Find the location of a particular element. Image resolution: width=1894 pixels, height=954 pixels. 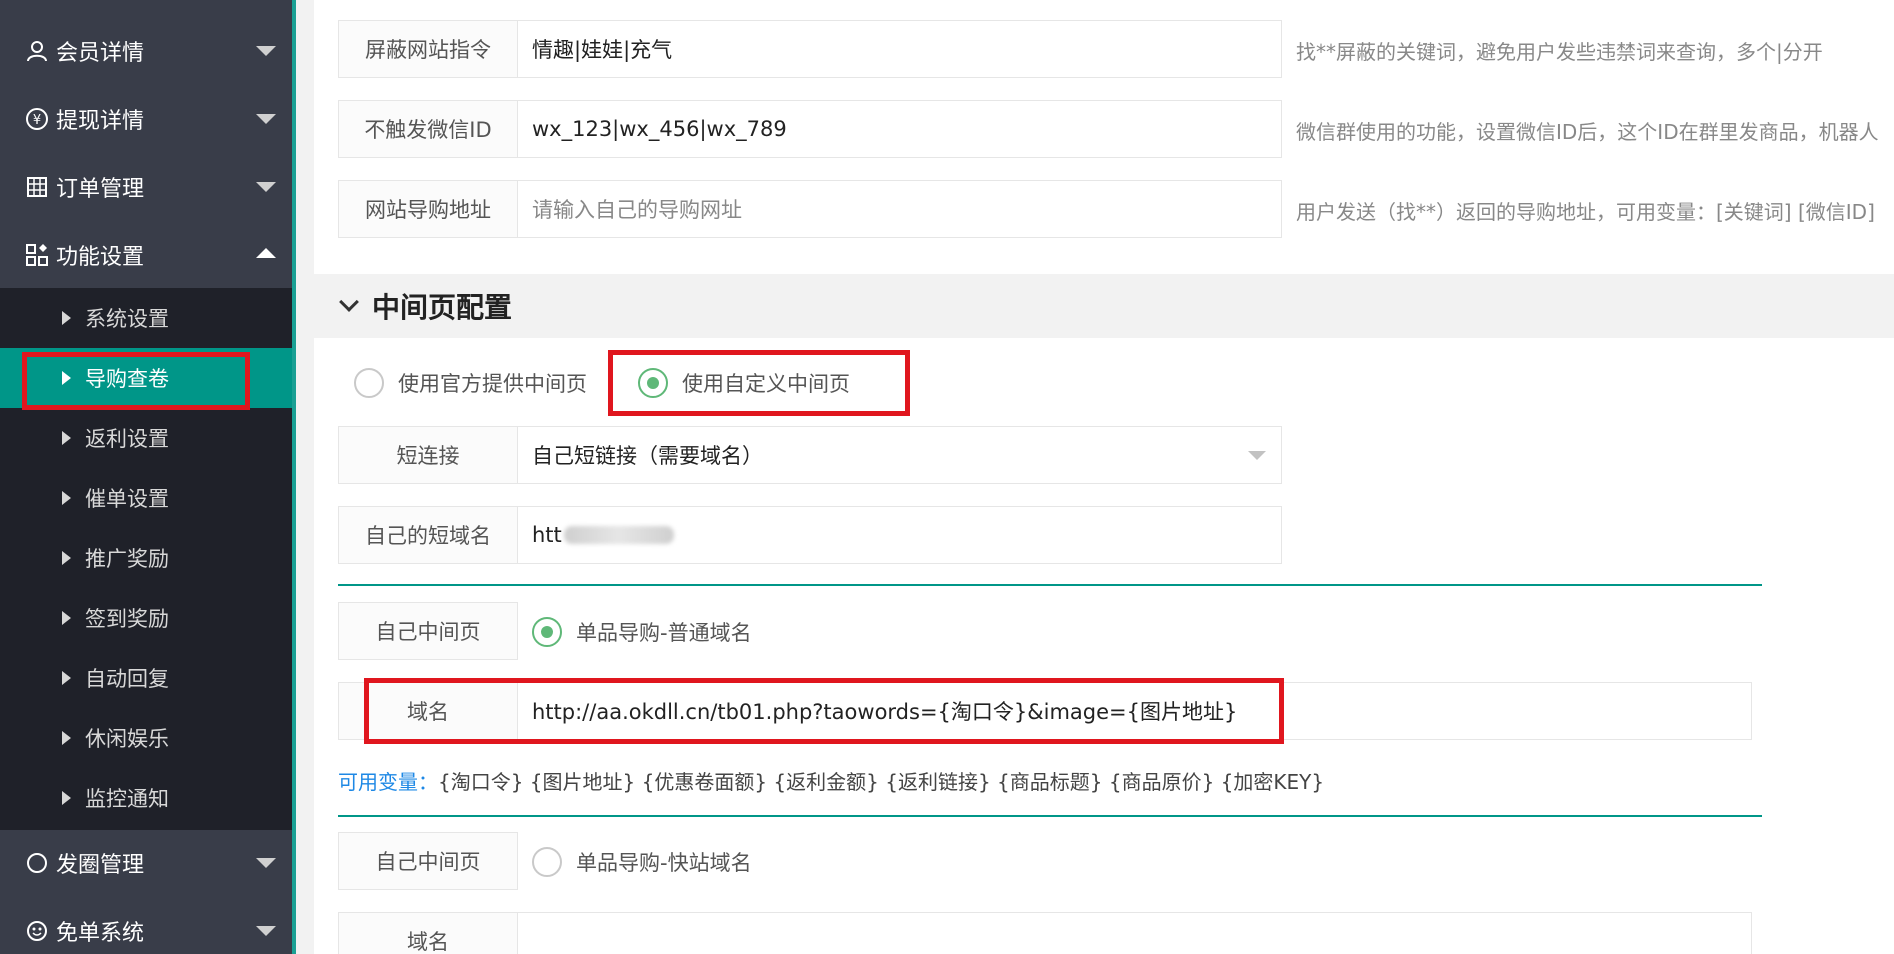

no-trigger-row: 不触发微信ID wx_123|wx_456|wx_789 is located at coordinates (810, 129).